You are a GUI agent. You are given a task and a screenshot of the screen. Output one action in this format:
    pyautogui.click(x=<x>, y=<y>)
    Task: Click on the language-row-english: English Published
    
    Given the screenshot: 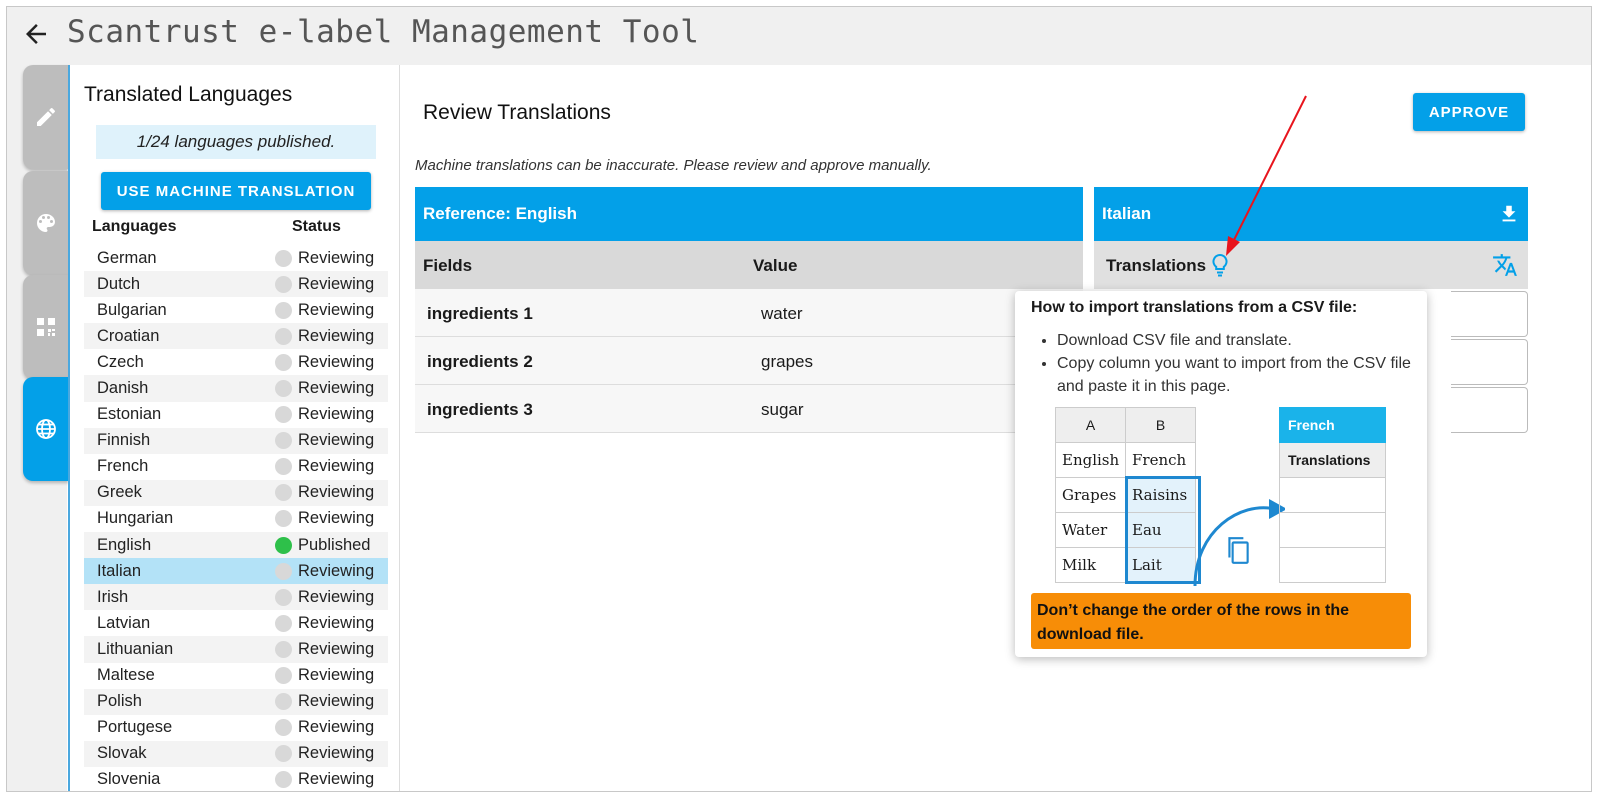 What is the action you would take?
    pyautogui.click(x=236, y=545)
    